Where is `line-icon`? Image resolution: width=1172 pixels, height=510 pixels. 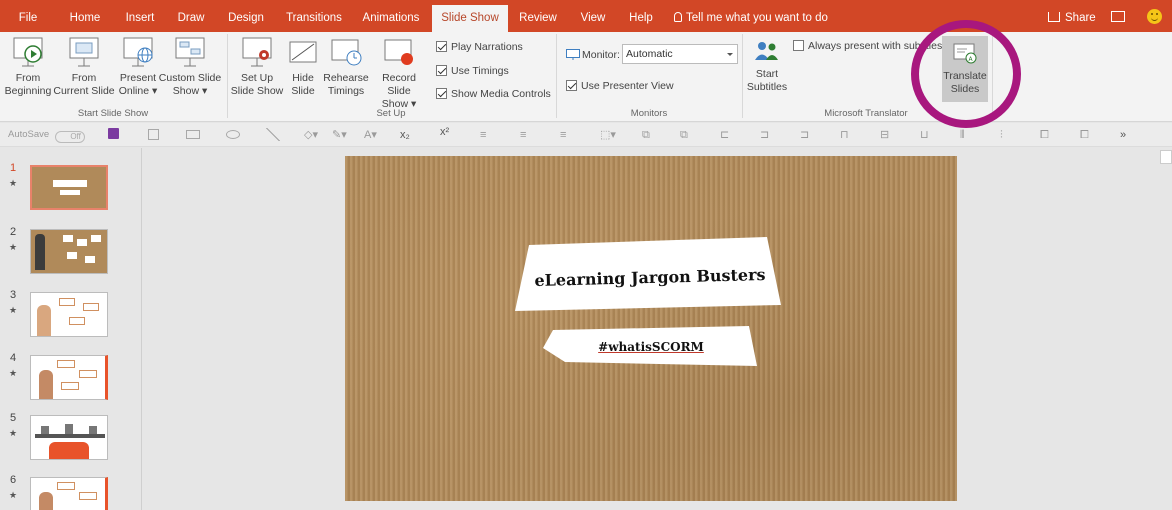 line-icon is located at coordinates (273, 134).